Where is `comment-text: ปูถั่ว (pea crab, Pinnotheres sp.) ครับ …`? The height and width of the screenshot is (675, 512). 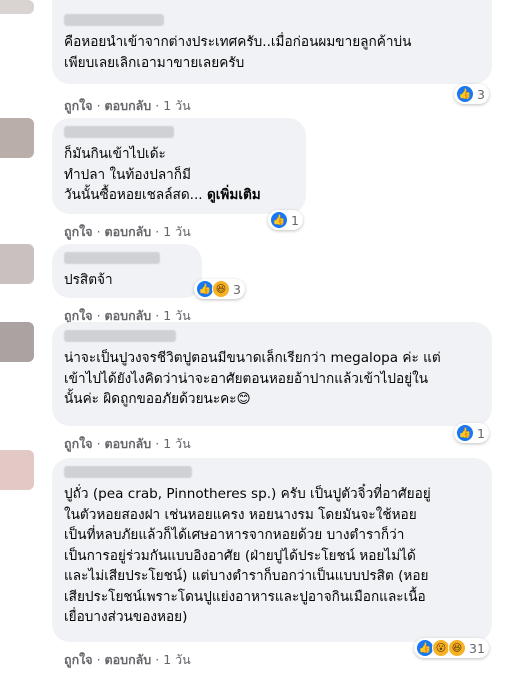 comment-text: ปูถั่ว (pea crab, Pinnotheres sp.) ครับ … is located at coordinates (247, 555).